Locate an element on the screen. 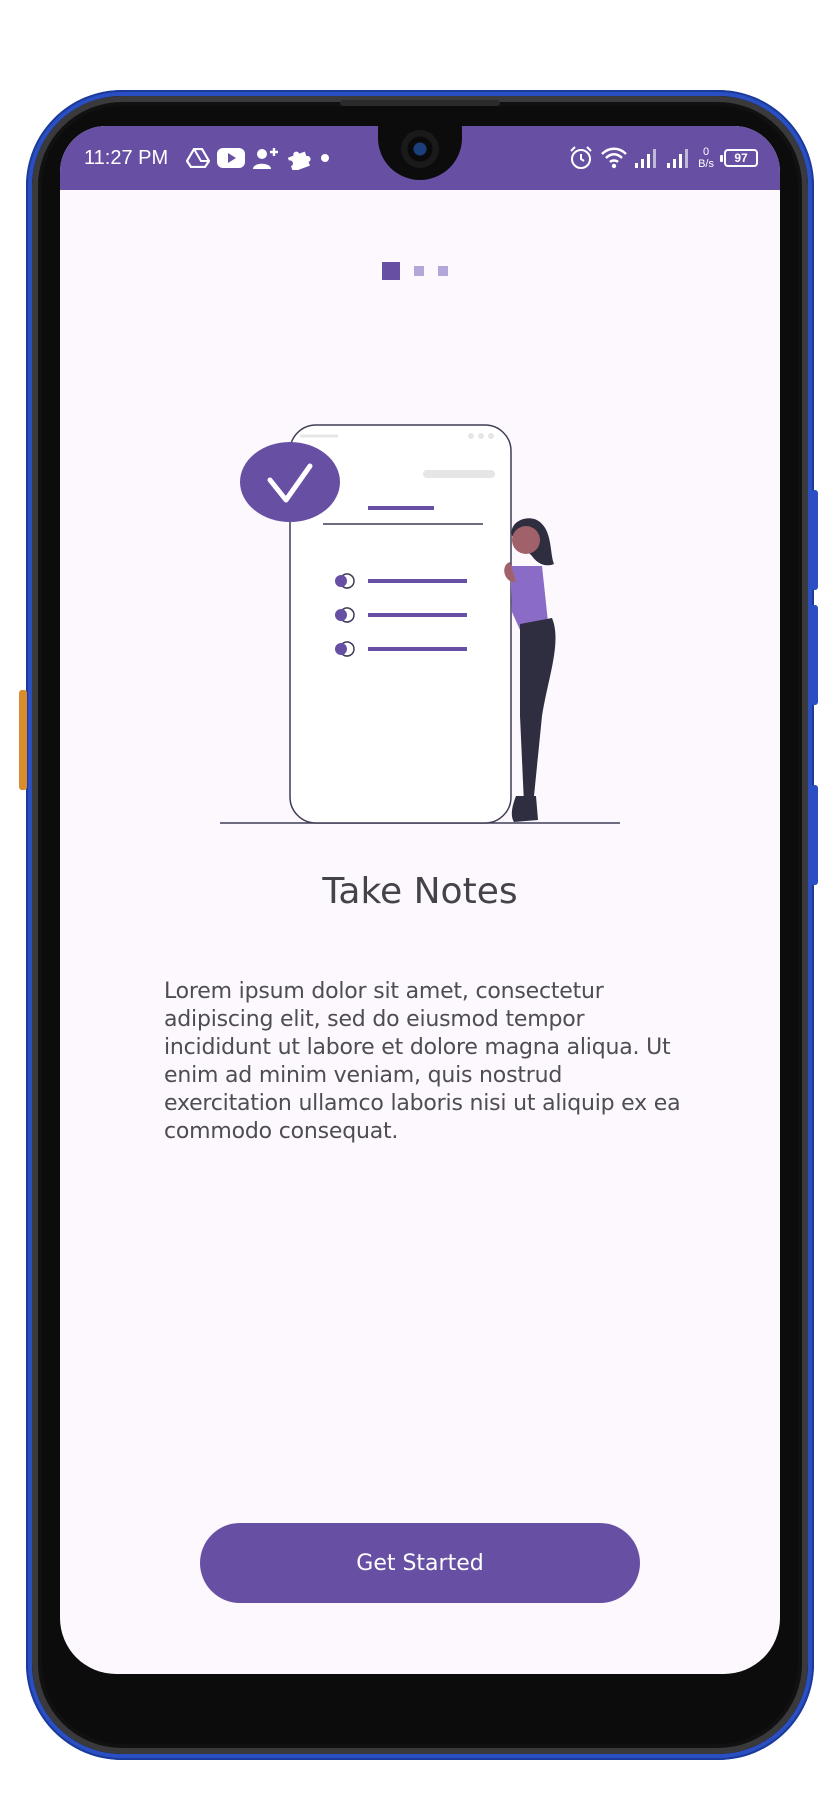 This screenshot has height=1800, width=840. volume-up-button is located at coordinates (814, 540).